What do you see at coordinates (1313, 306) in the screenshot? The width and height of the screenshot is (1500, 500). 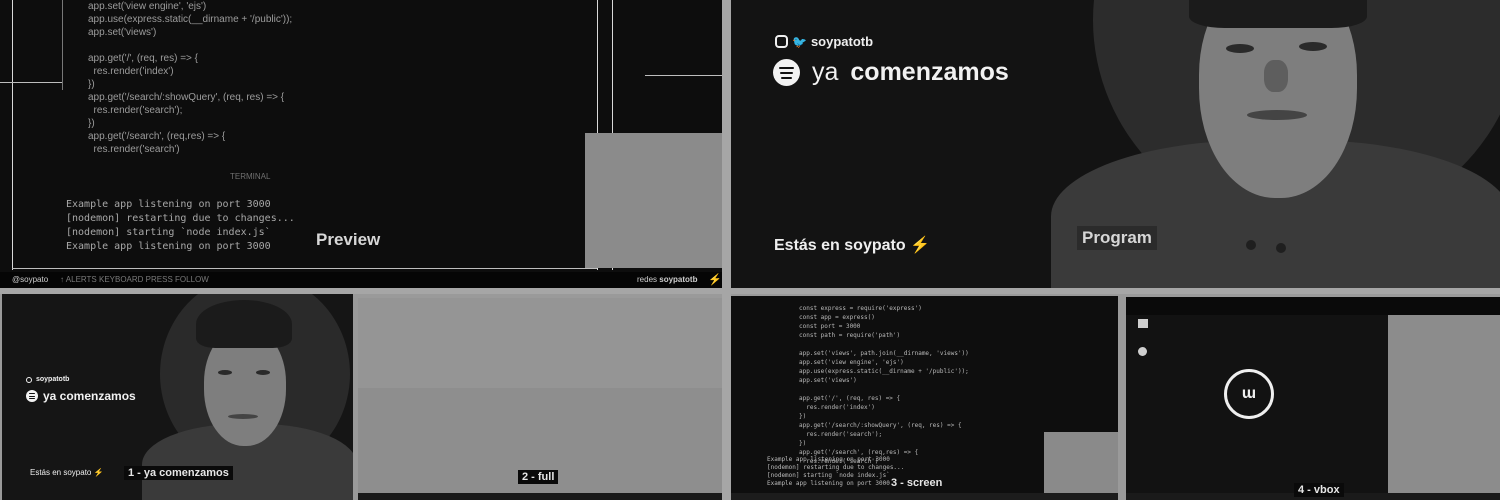 I see `vbox-top-bar` at bounding box center [1313, 306].